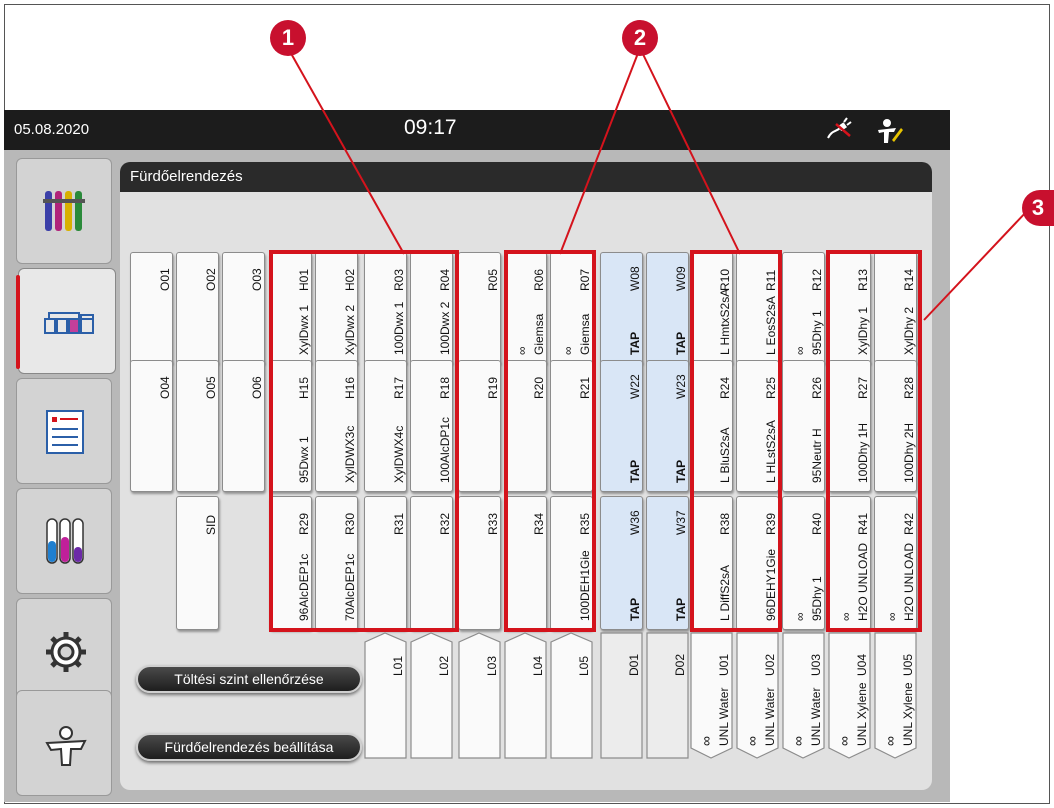 Image resolution: width=1054 pixels, height=808 pixels. Describe the element at coordinates (385, 696) in the screenshot. I see `station-l01: L01` at that location.